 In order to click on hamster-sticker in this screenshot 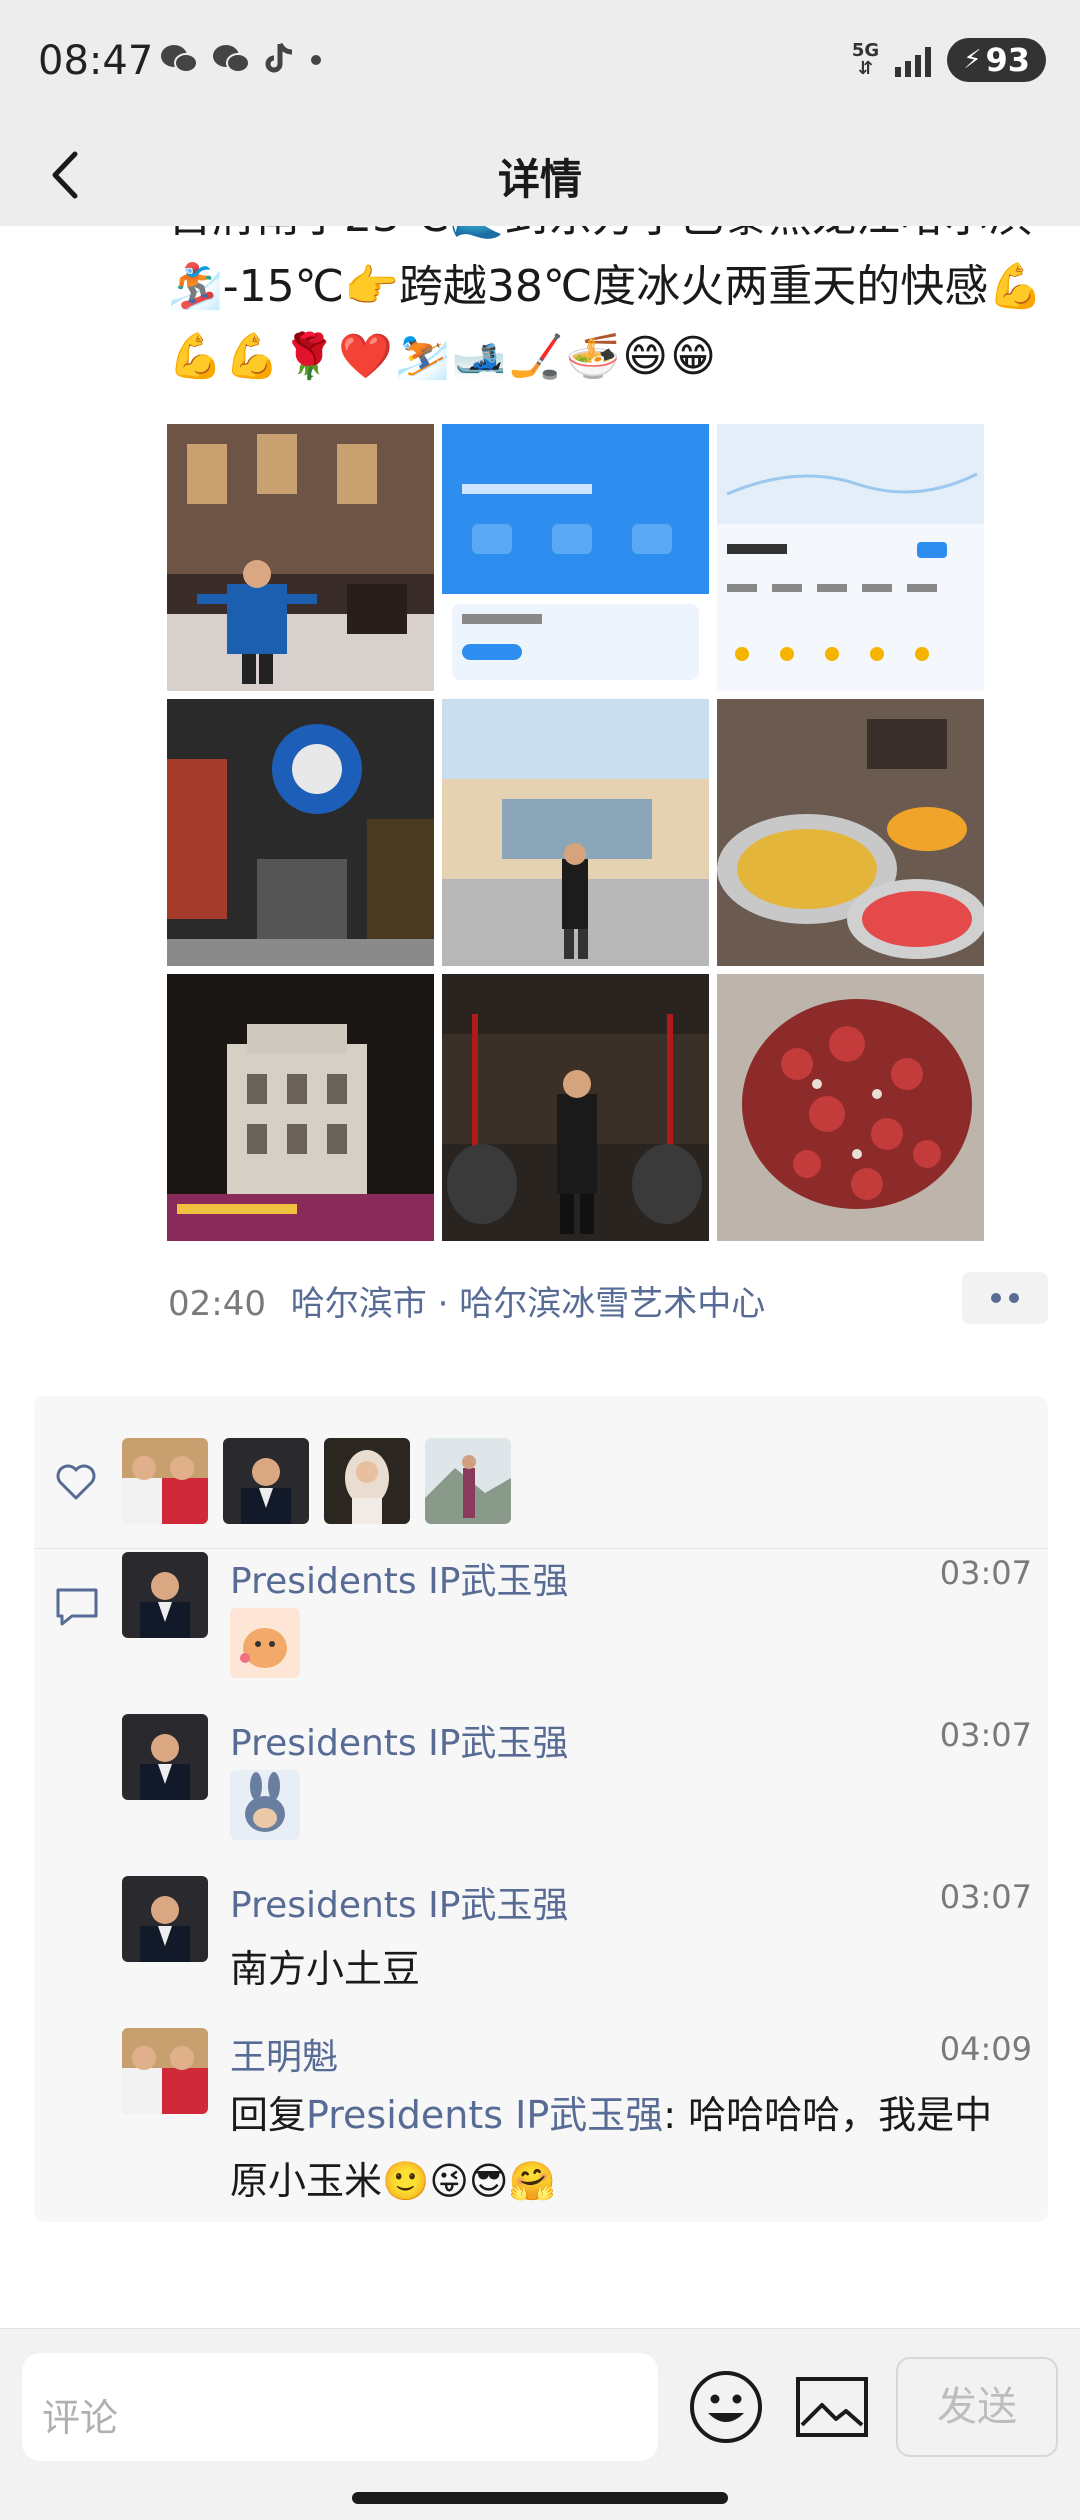, I will do `click(265, 1643)`.